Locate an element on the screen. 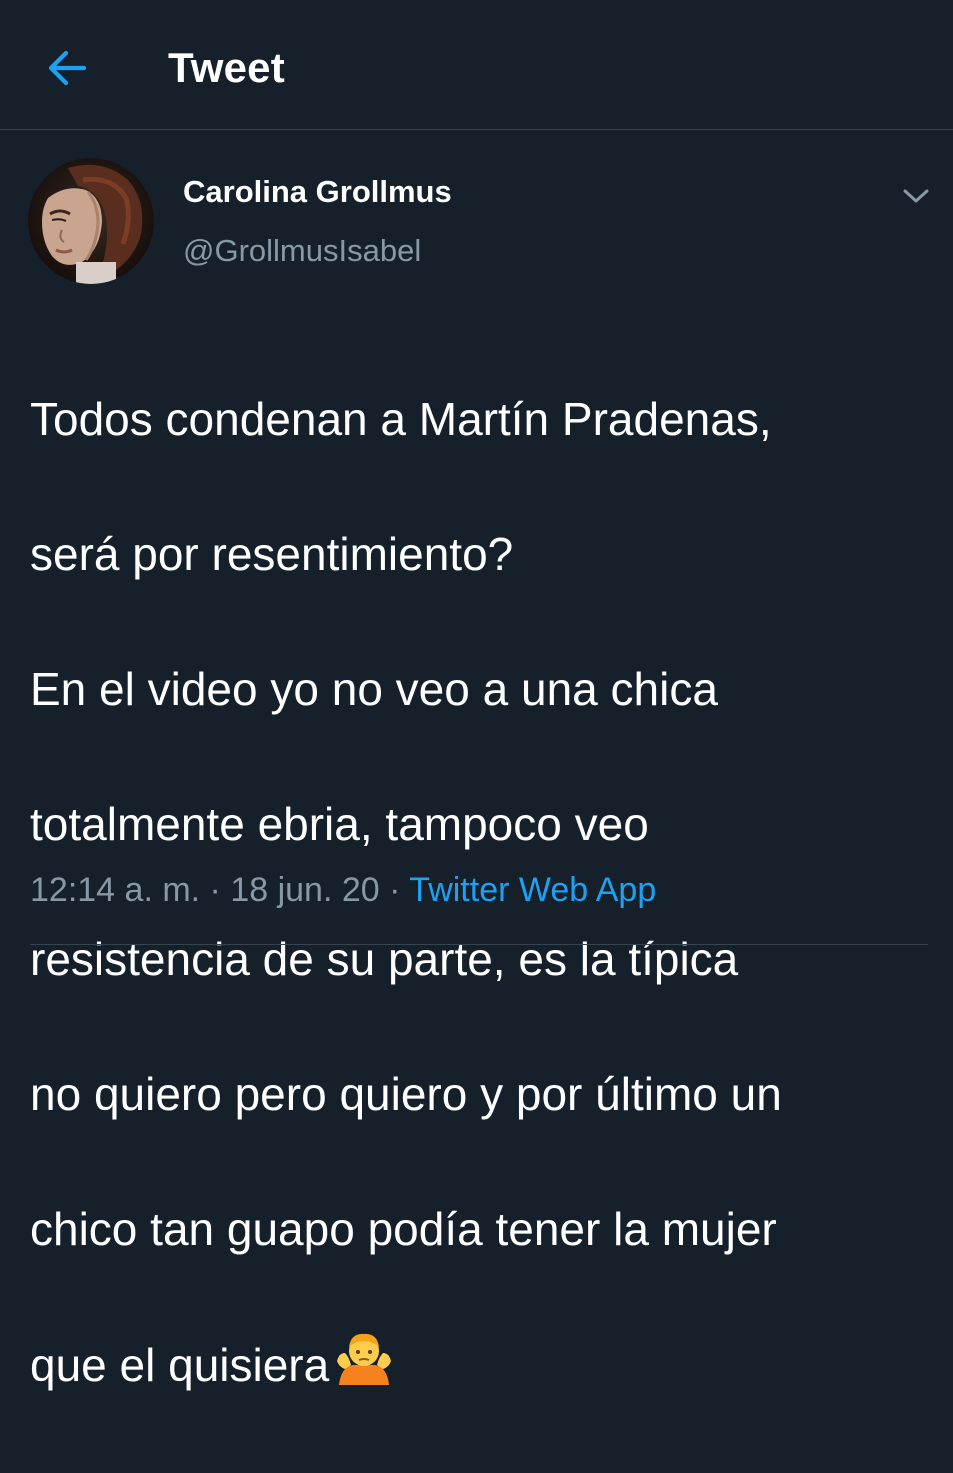 The image size is (953, 1473). tweet-last-line: que el quisiera is located at coordinates (480, 1368).